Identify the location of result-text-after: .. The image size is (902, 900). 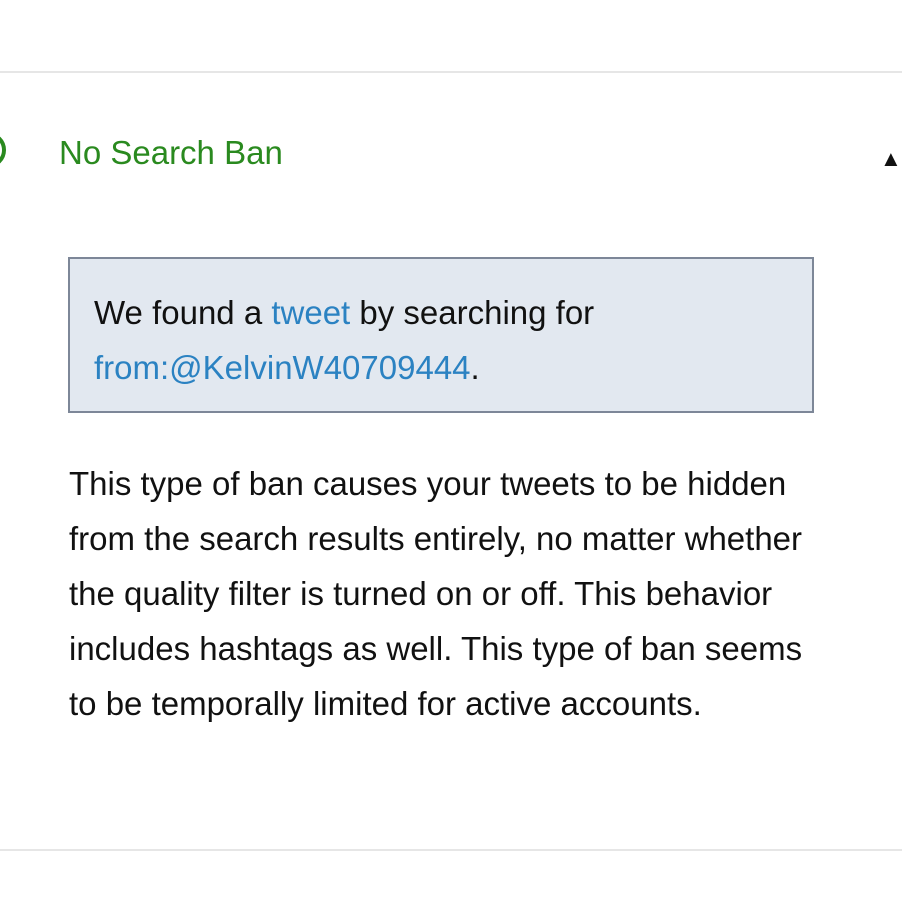
(475, 367).